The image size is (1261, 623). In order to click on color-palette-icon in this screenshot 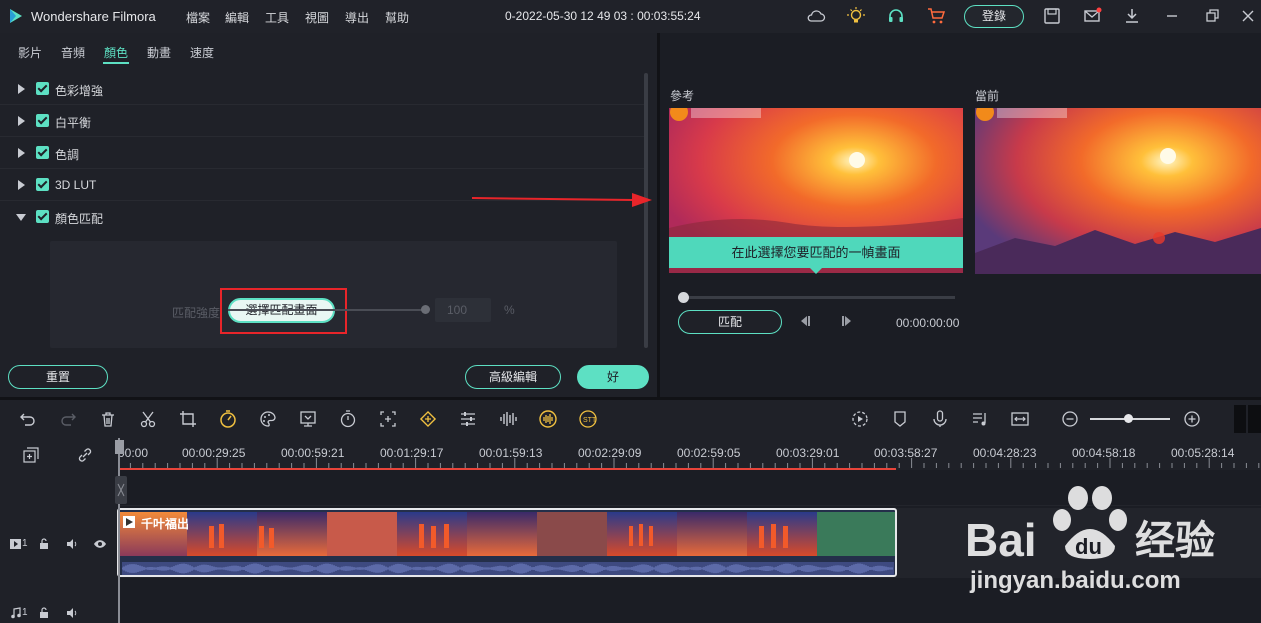, I will do `click(268, 419)`.